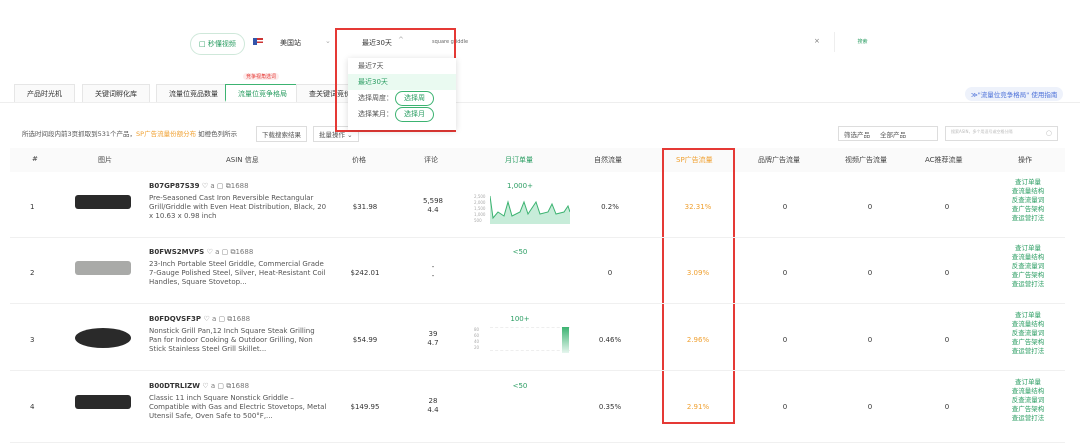  I want to click on video-button: □ 秒懂视频, so click(217, 44).